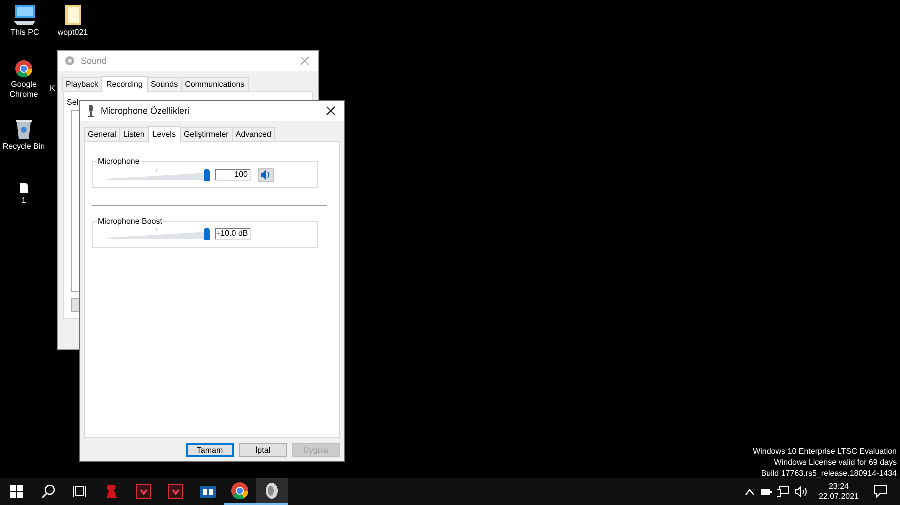 This screenshot has width=900, height=505. What do you see at coordinates (119, 161) in the screenshot?
I see `group-label: Microphone` at bounding box center [119, 161].